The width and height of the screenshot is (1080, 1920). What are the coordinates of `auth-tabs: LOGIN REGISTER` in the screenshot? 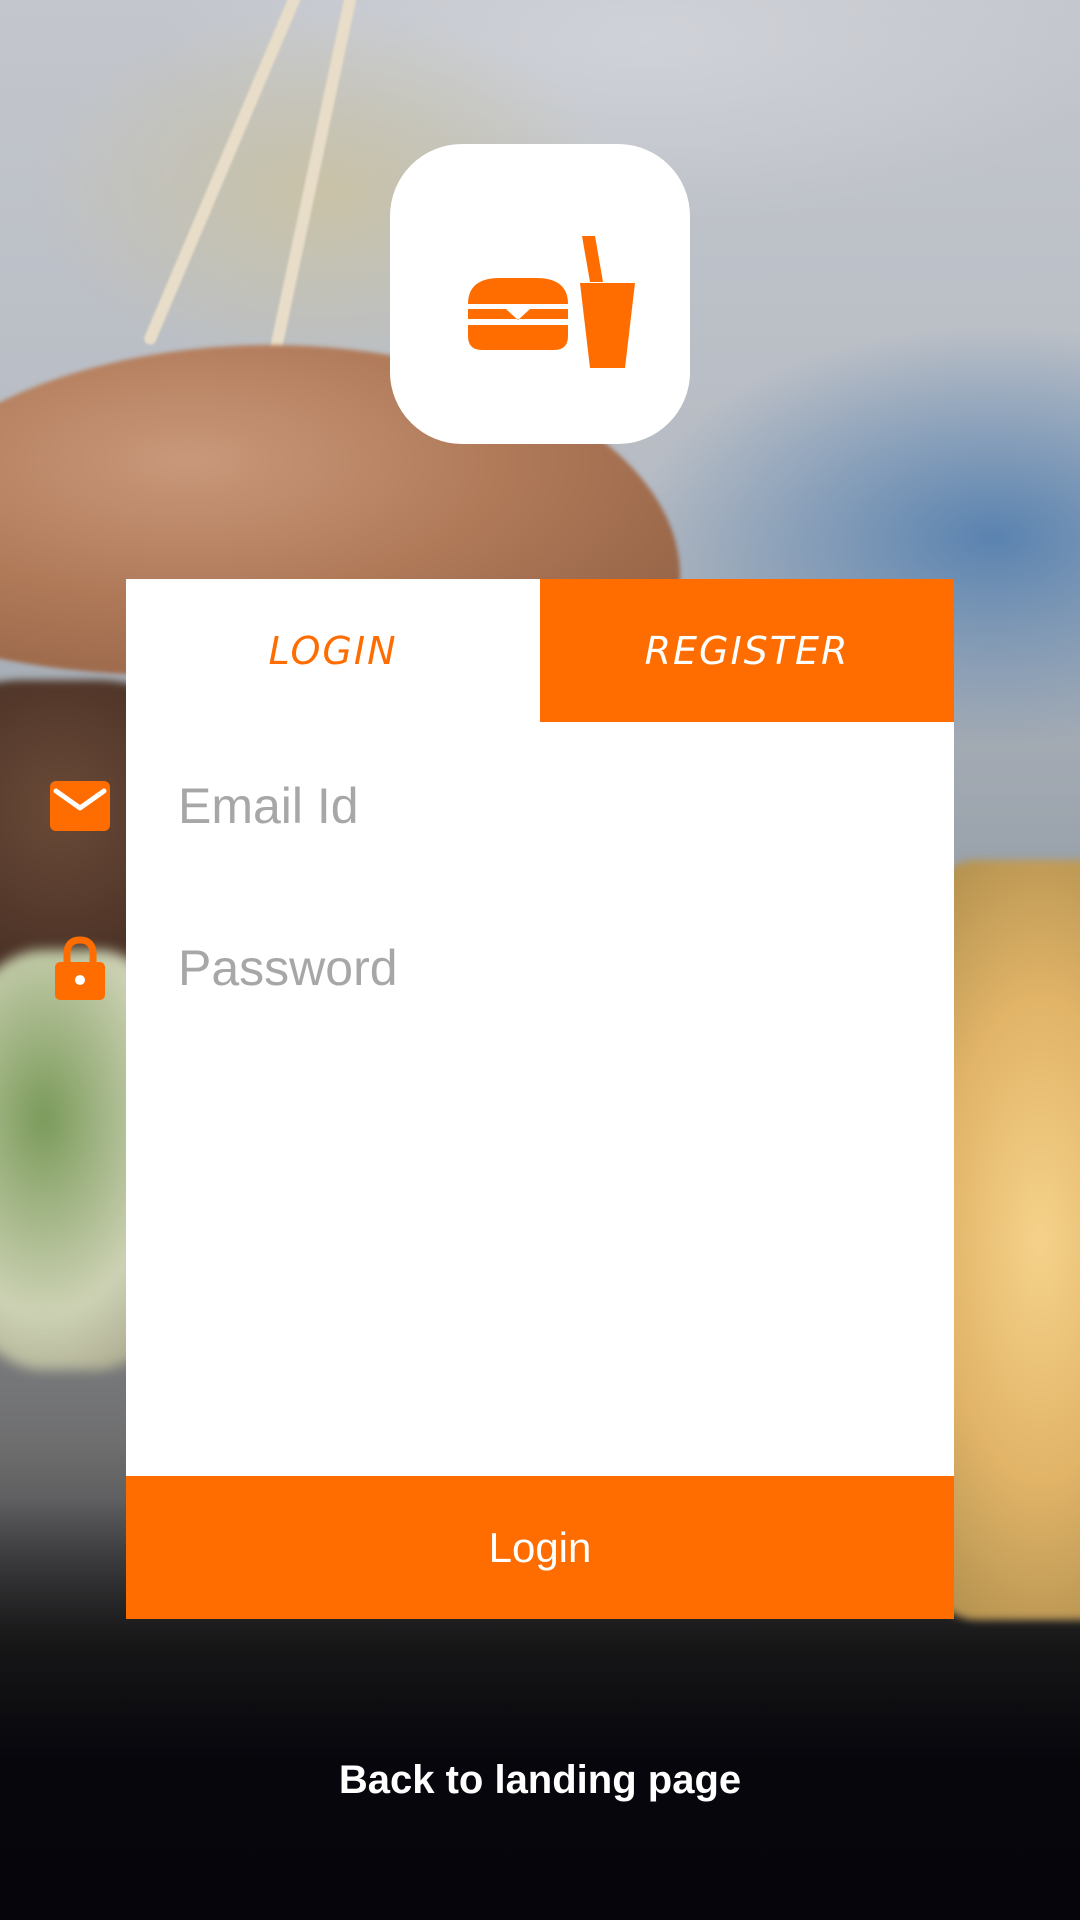 It's located at (540, 650).